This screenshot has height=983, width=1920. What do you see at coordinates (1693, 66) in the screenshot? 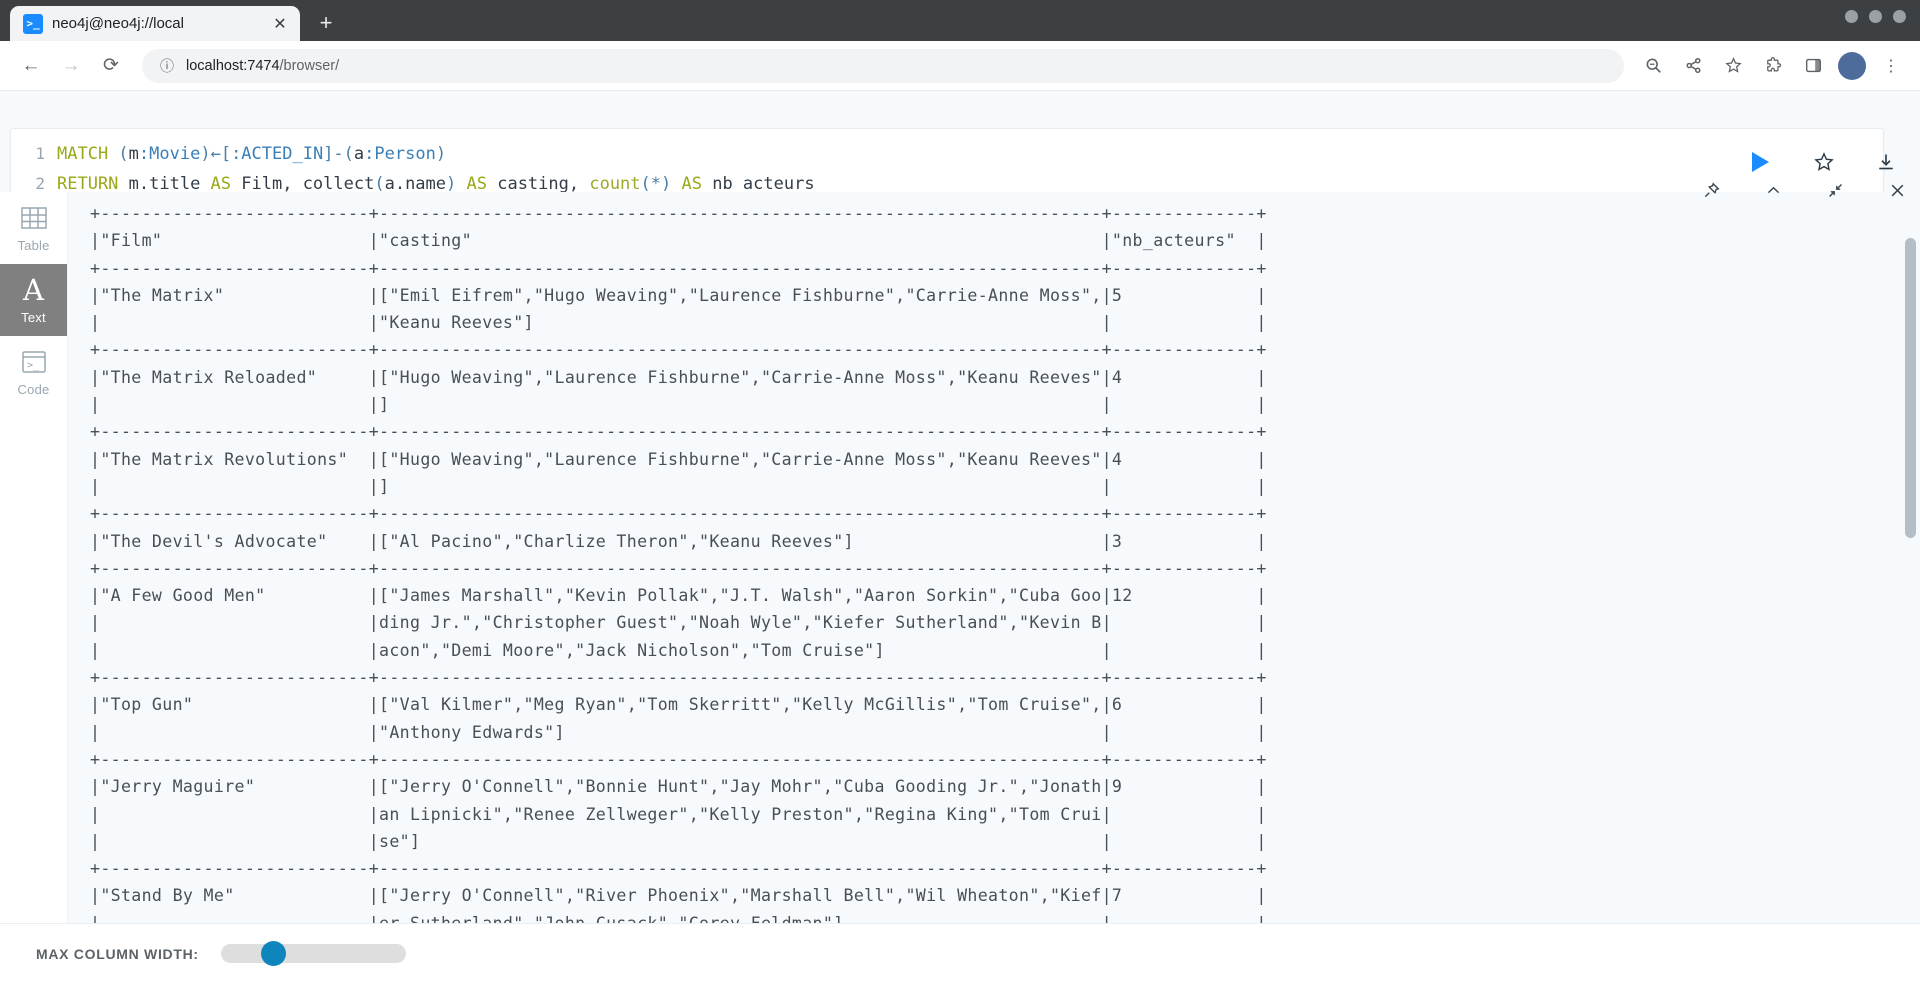
I see `share-icon` at bounding box center [1693, 66].